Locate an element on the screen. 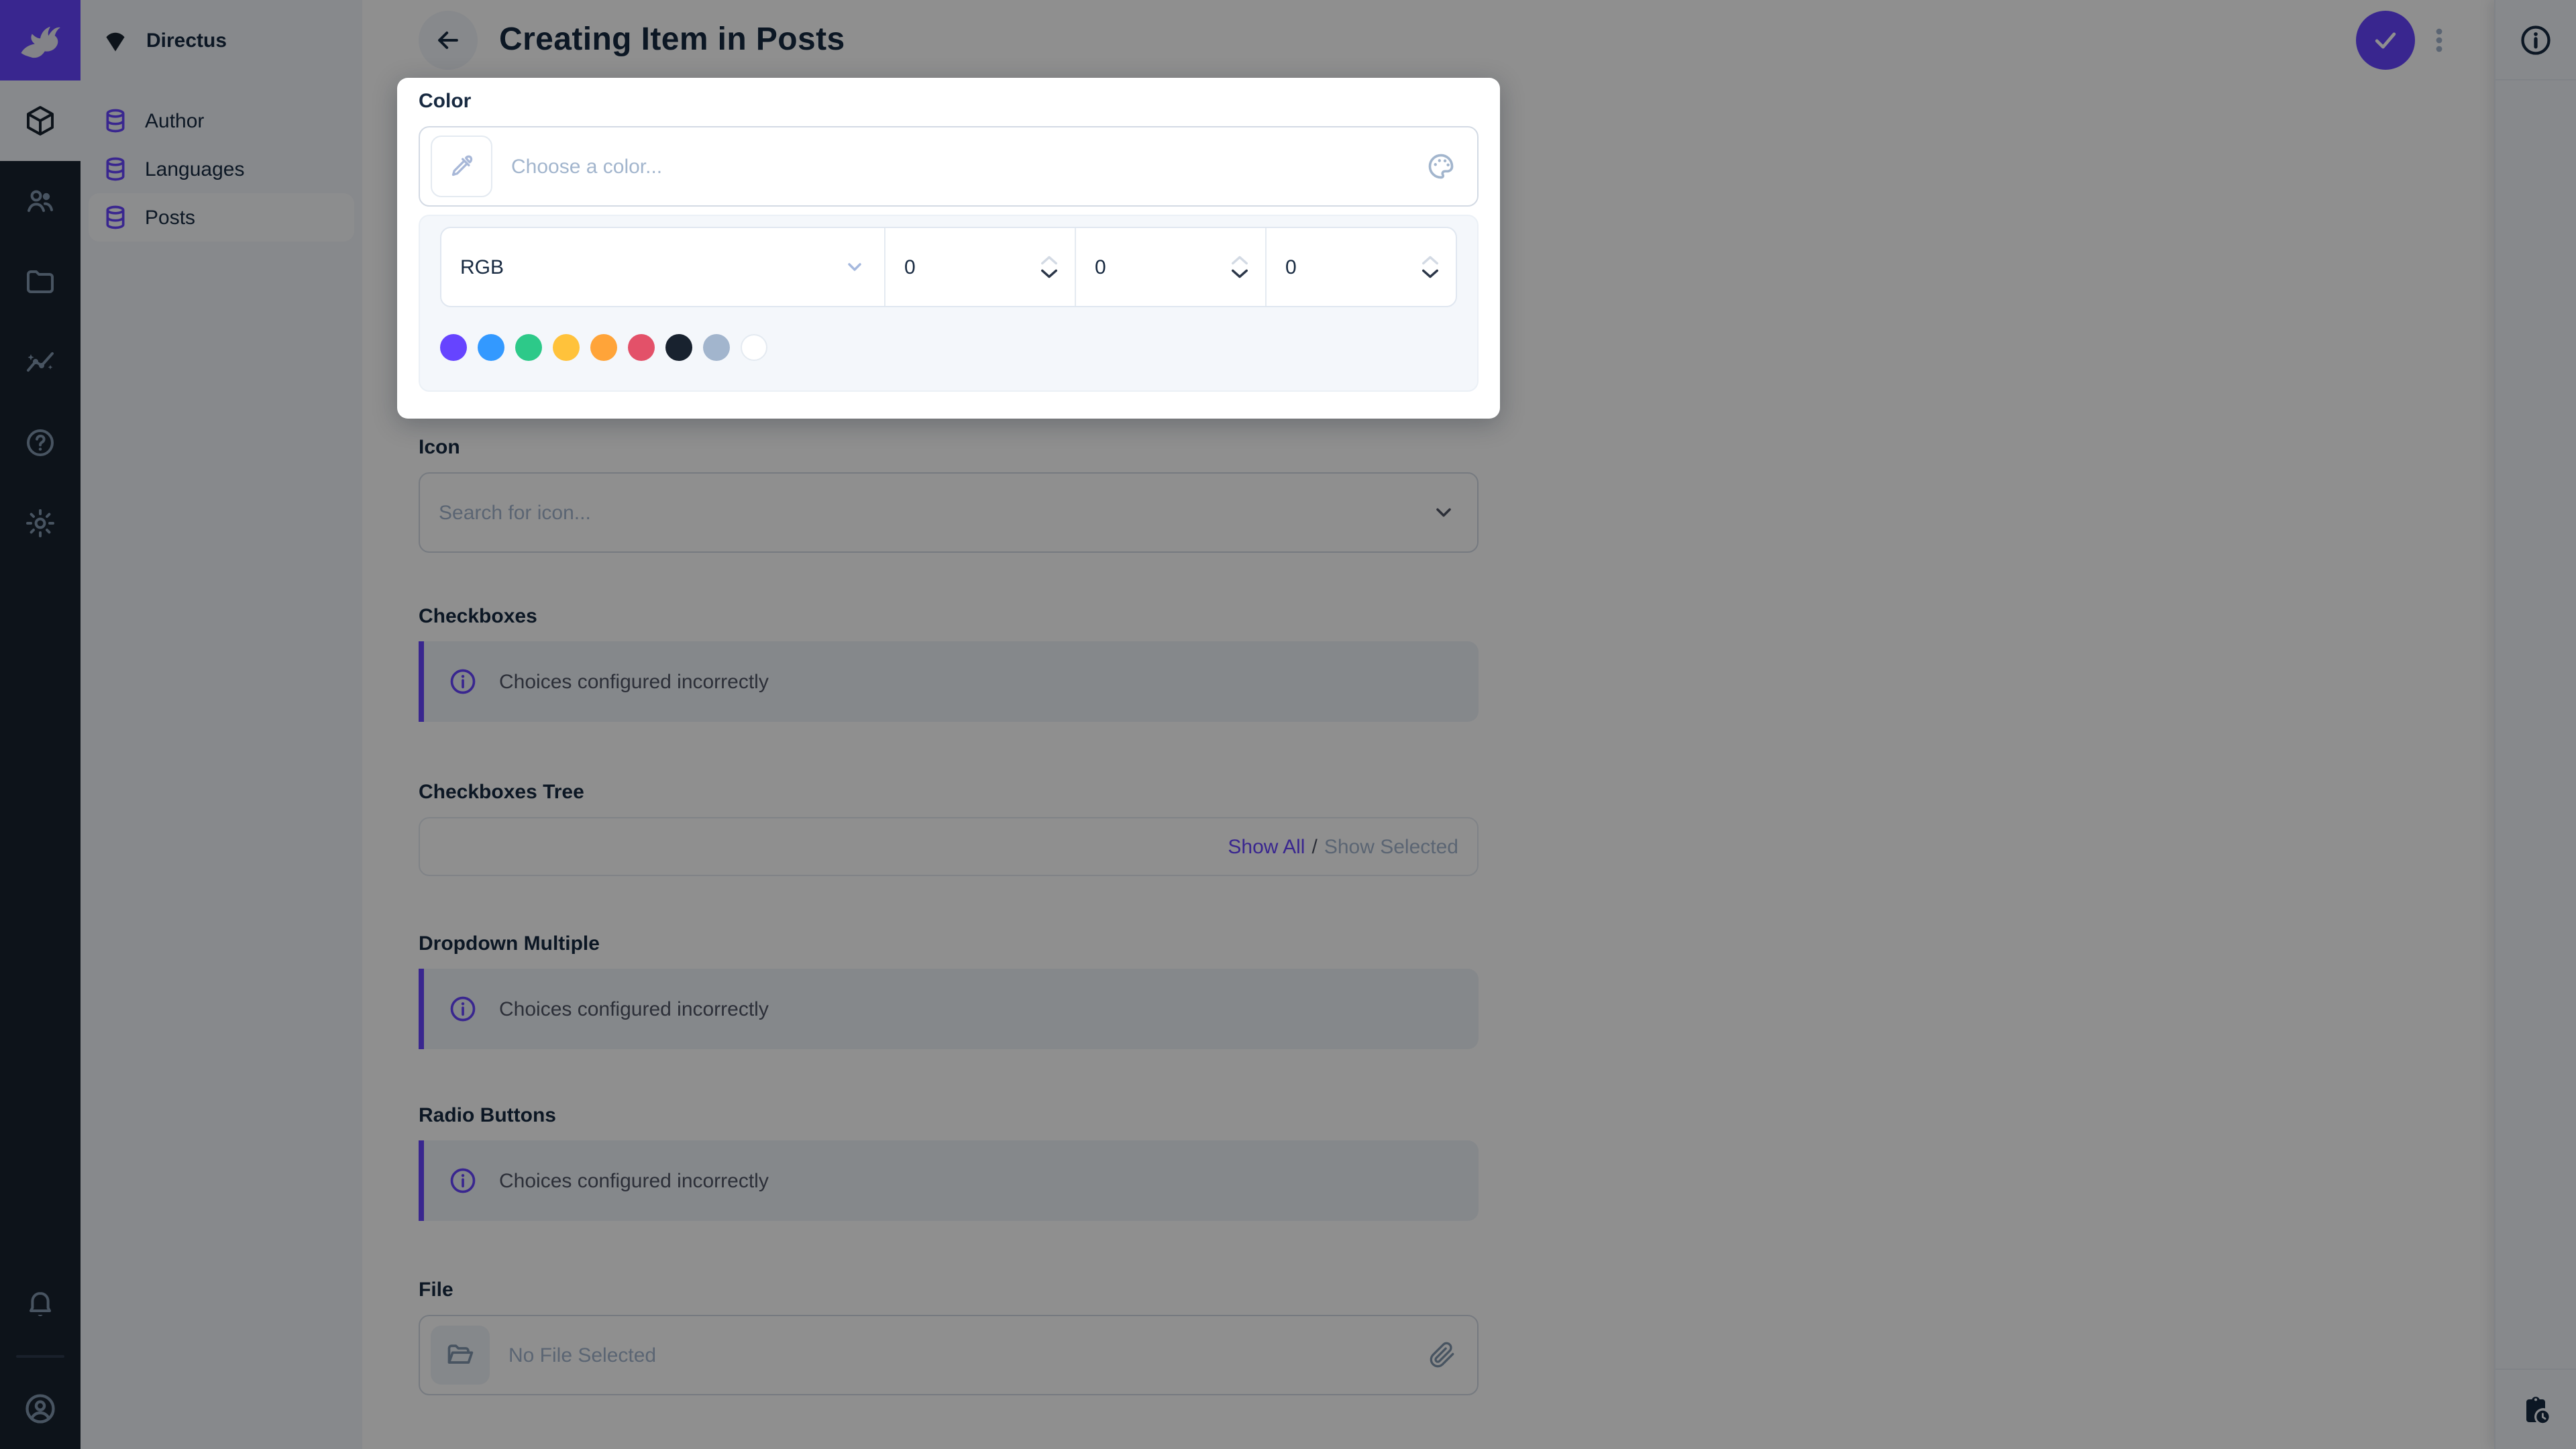 This screenshot has width=2576, height=1449. green-value-input: 0 is located at coordinates (1171, 267).